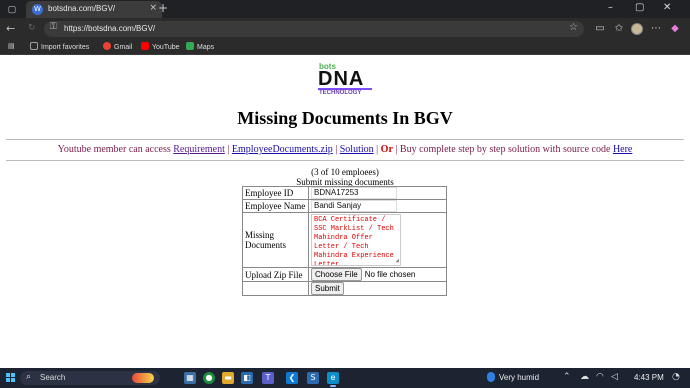  Describe the element at coordinates (59, 46) in the screenshot. I see `bookmark-import-favorites: Import favorites` at that location.